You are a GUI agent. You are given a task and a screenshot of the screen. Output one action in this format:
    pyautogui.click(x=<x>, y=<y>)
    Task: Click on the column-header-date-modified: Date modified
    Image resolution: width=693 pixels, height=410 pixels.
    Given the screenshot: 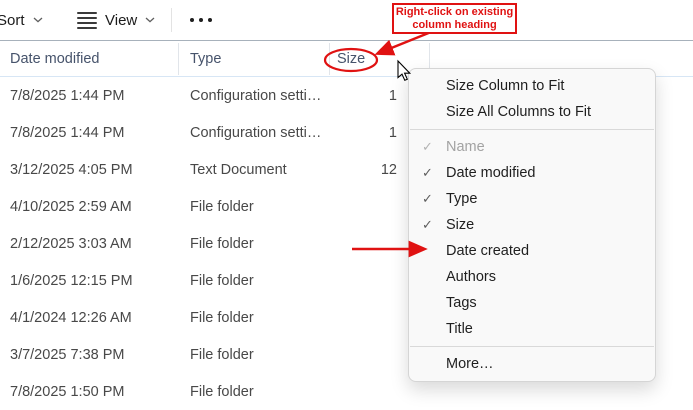 What is the action you would take?
    pyautogui.click(x=54, y=59)
    